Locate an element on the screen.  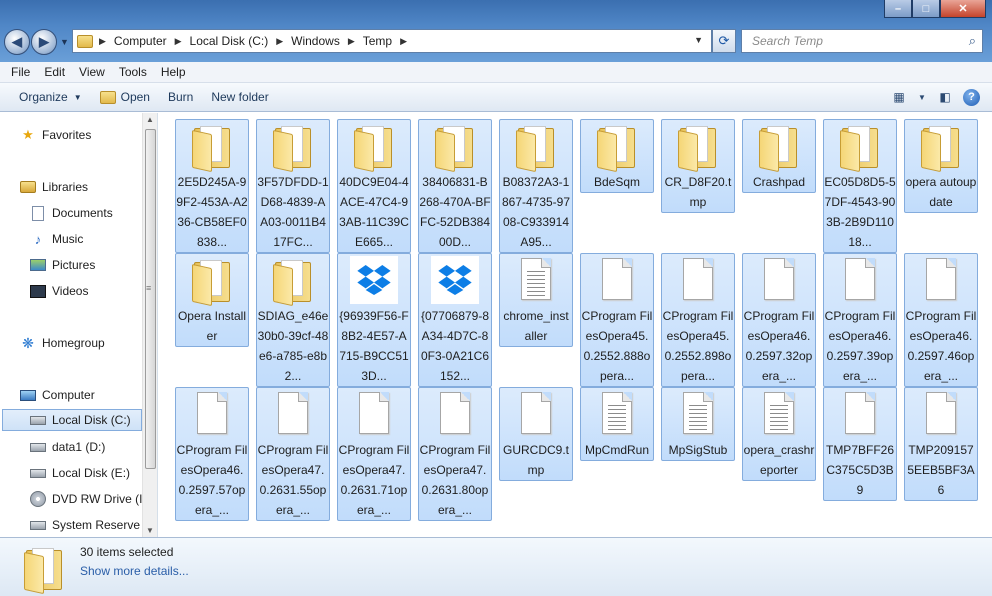
burn-button: Burn is located at coordinates (180, 97).